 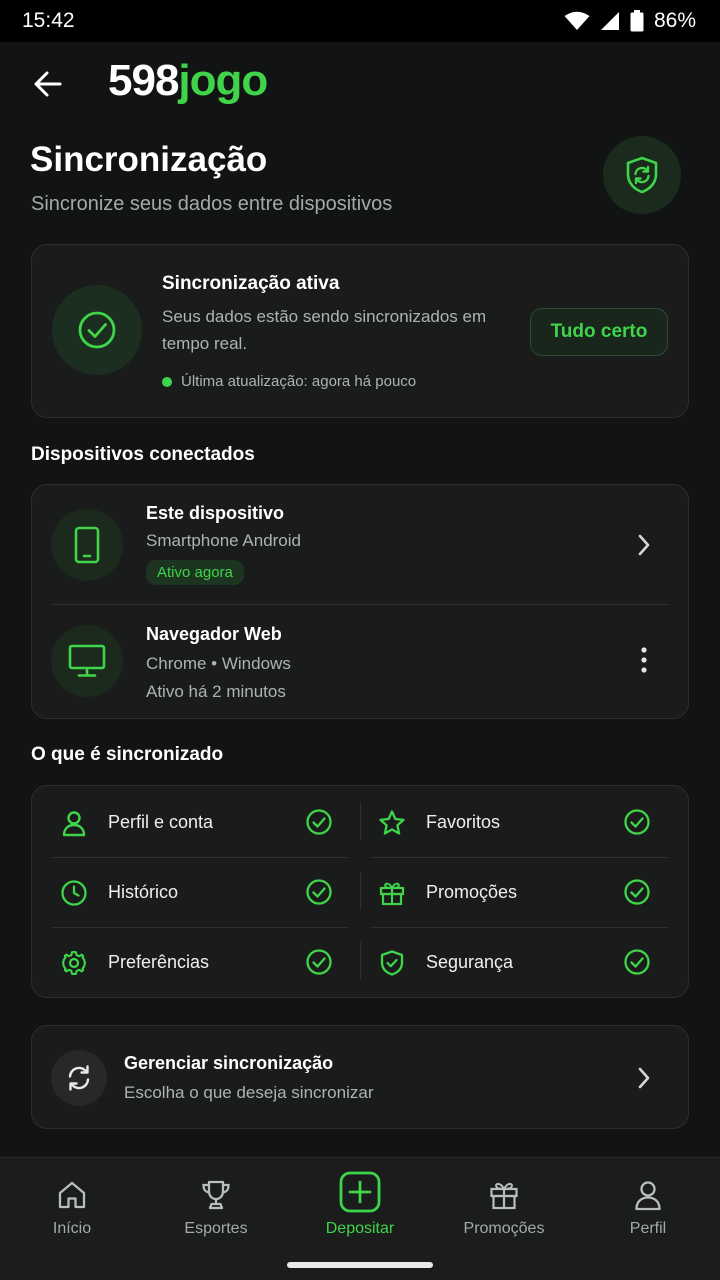 What do you see at coordinates (223, 540) in the screenshot?
I see `device-type: Smartphone Android` at bounding box center [223, 540].